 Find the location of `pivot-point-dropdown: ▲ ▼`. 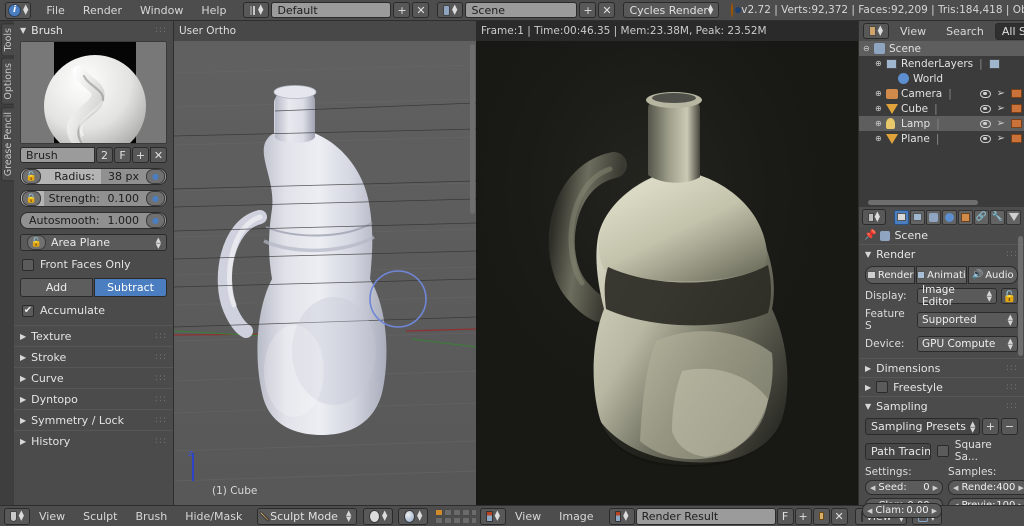

pivot-point-dropdown: ▲ ▼ is located at coordinates (413, 516).